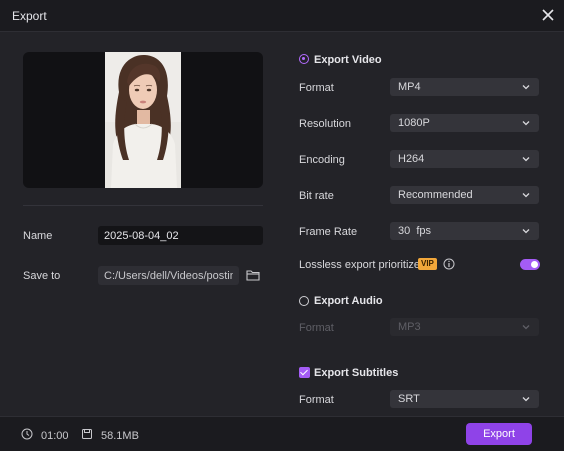 The width and height of the screenshot is (564, 451). I want to click on resolution-value: 1080P, so click(414, 123).